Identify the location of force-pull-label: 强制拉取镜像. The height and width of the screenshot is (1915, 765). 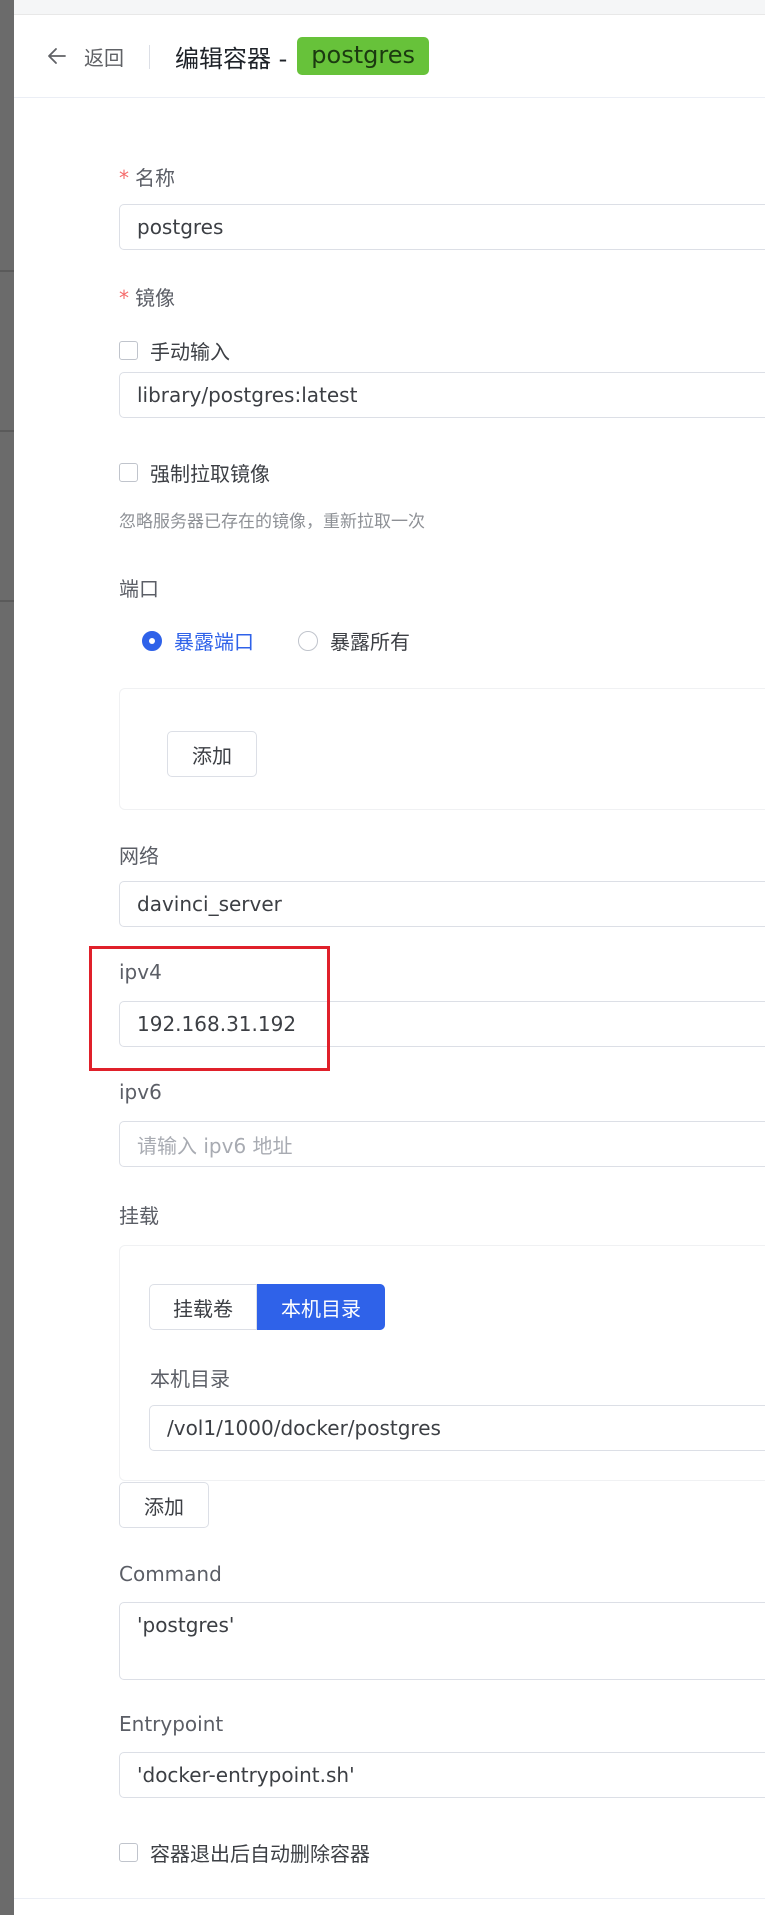
(210, 474).